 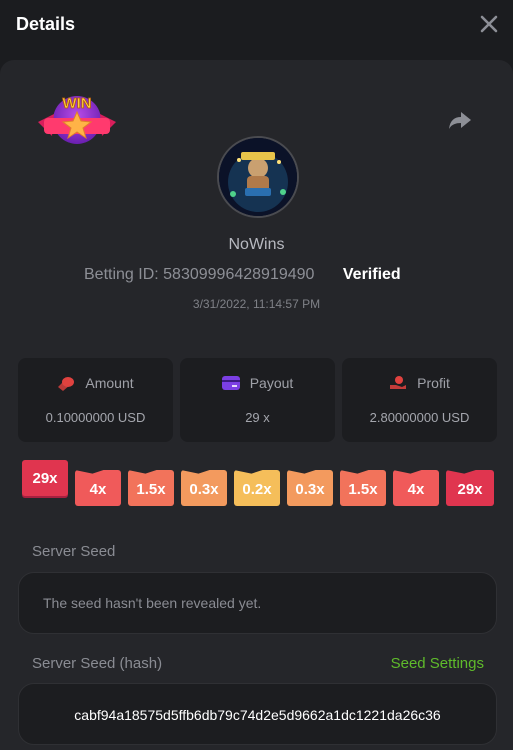 I want to click on badge-text: WIN, so click(x=76, y=103).